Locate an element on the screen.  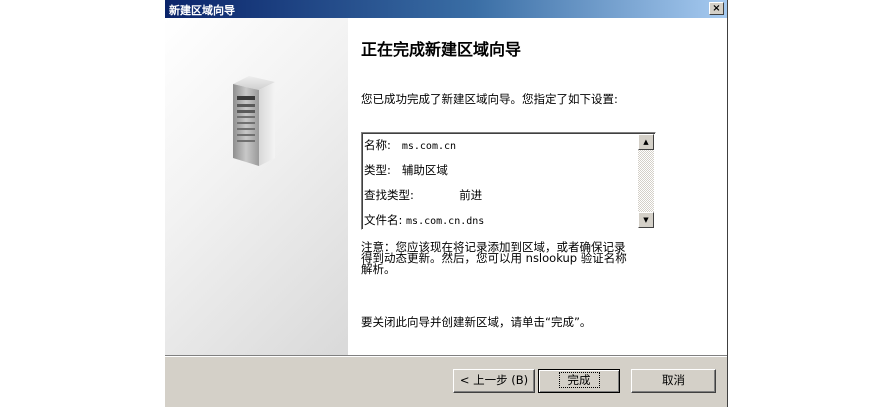
summary-file-row: 文件名: ms.com.cn.dns is located at coordinates (424, 220).